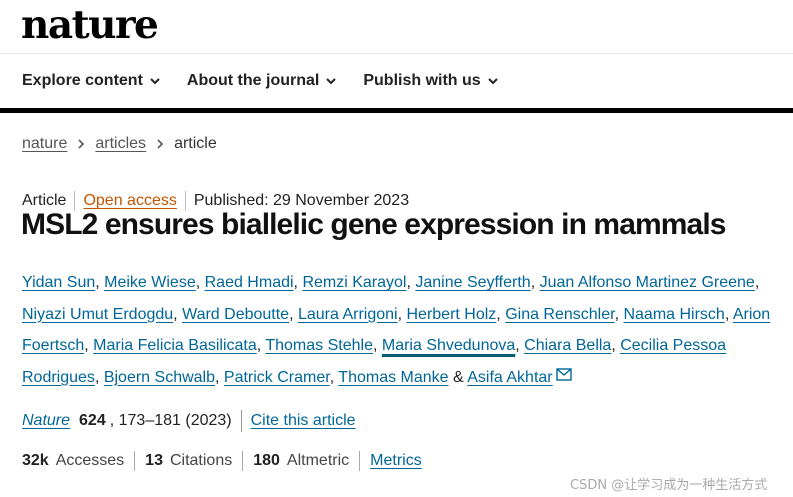 The width and height of the screenshot is (793, 497). I want to click on breadcrumb-articles: articles, so click(120, 144).